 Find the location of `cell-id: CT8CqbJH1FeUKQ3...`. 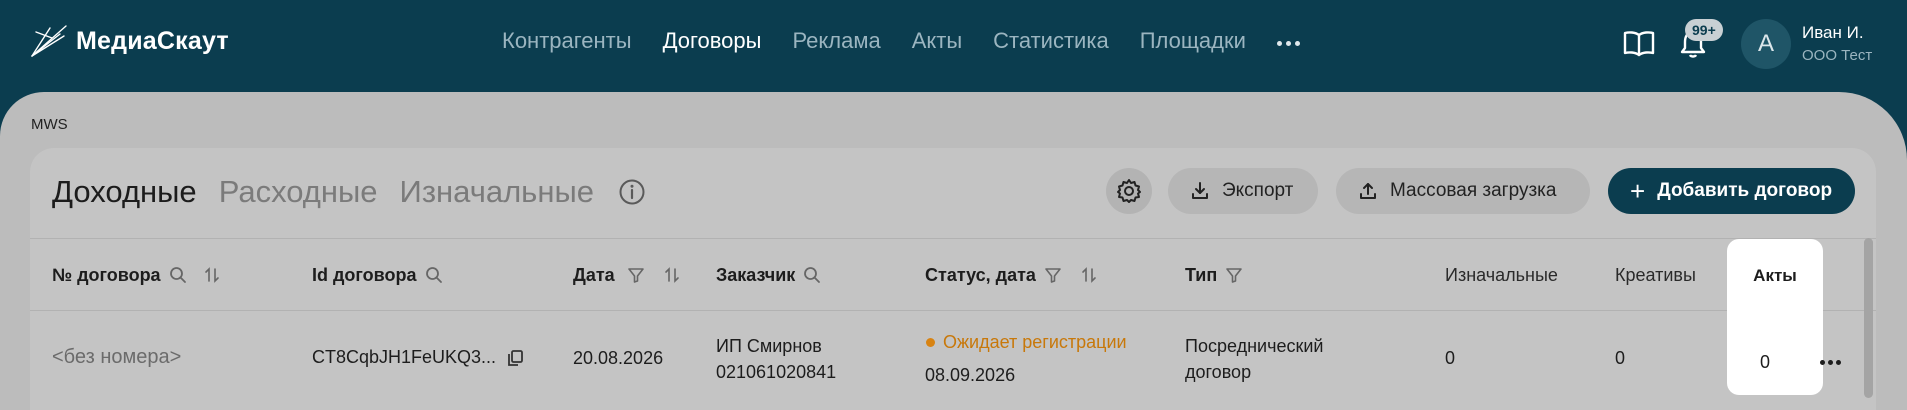

cell-id: CT8CqbJH1FeUKQ3... is located at coordinates (418, 357).